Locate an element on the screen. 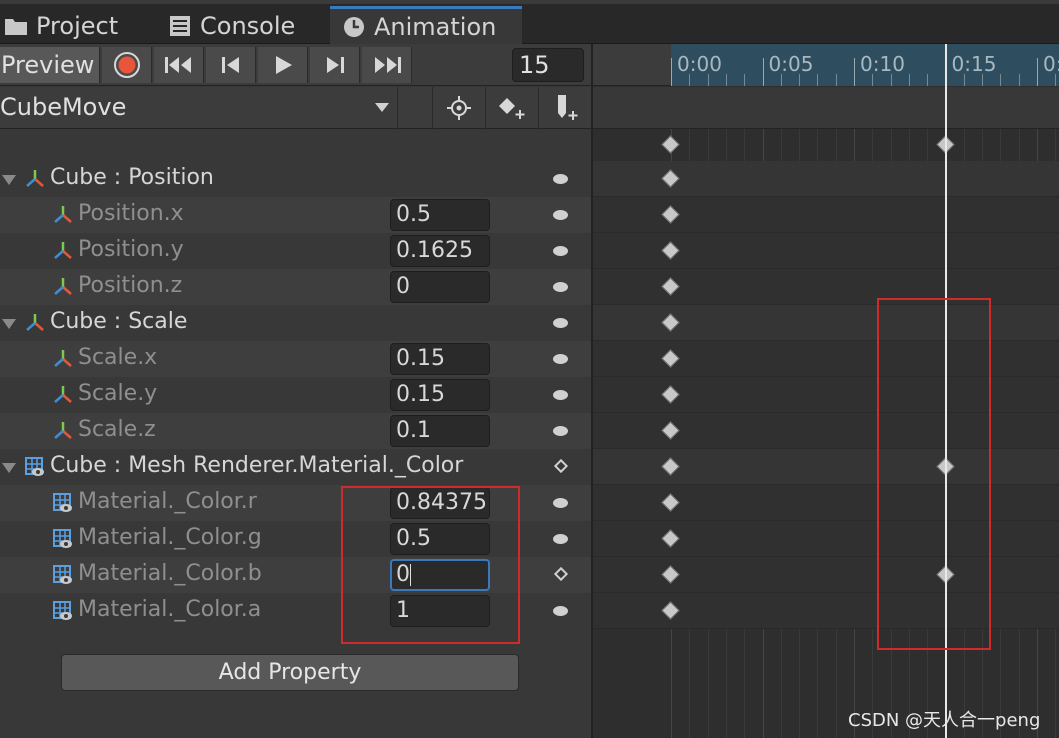 This screenshot has width=1059, height=738. current-frame-field: 15 is located at coordinates (548, 65).